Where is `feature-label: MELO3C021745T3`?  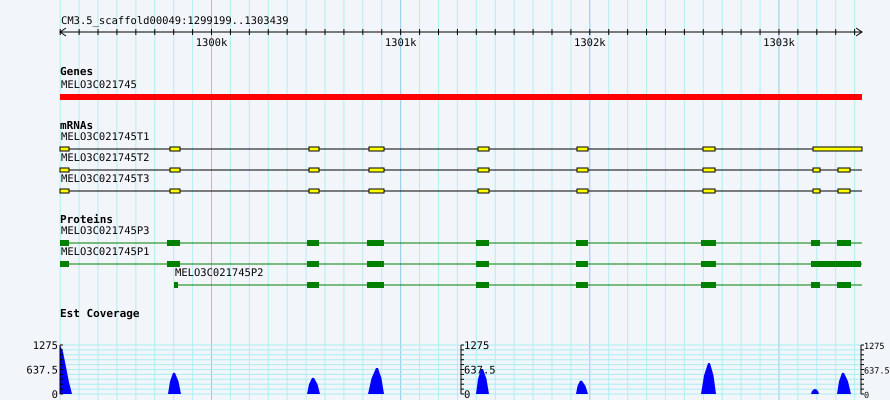
feature-label: MELO3C021745T3 is located at coordinates (105, 179).